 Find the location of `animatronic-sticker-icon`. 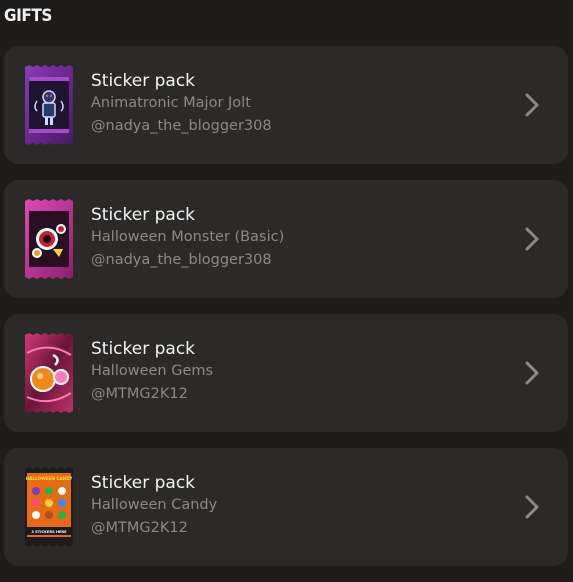

animatronic-sticker-icon is located at coordinates (49, 105).